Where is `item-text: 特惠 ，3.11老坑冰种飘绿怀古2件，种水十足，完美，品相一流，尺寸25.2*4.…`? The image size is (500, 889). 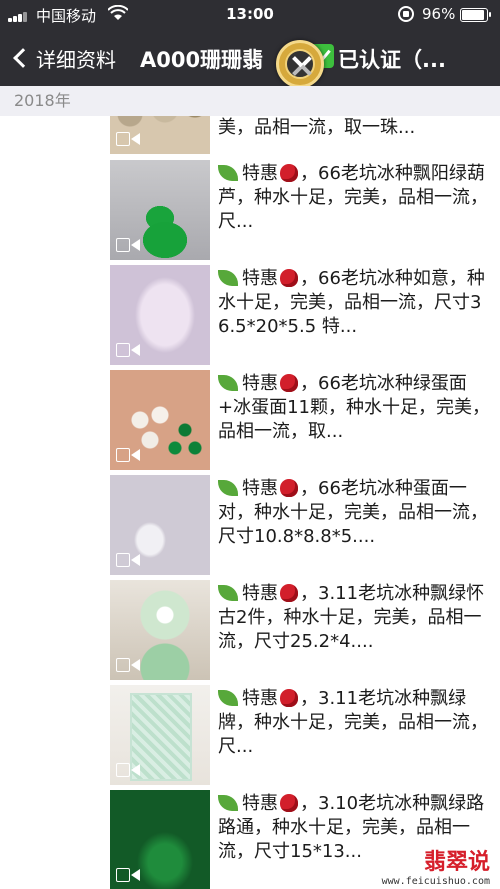 item-text: 特惠 ，3.11老坑冰种飘绿怀古2件，种水十足，完美，品相一流，尺寸25.2*4.… is located at coordinates (351, 617).